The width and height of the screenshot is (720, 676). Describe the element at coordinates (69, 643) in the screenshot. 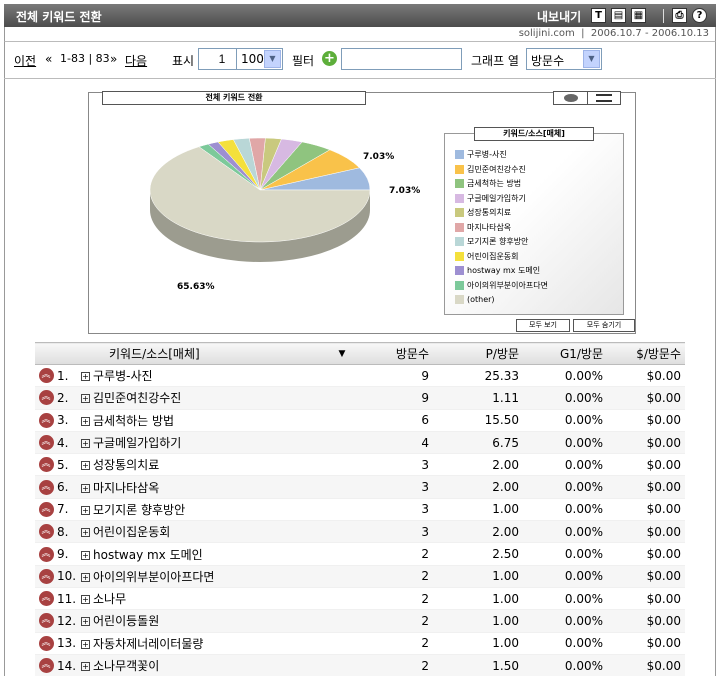

I see `row-number: 13.` at that location.